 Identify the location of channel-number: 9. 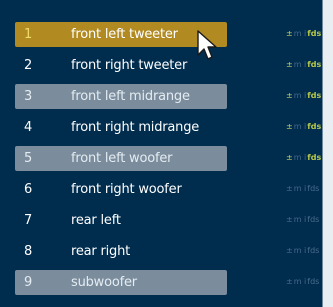
(28, 282).